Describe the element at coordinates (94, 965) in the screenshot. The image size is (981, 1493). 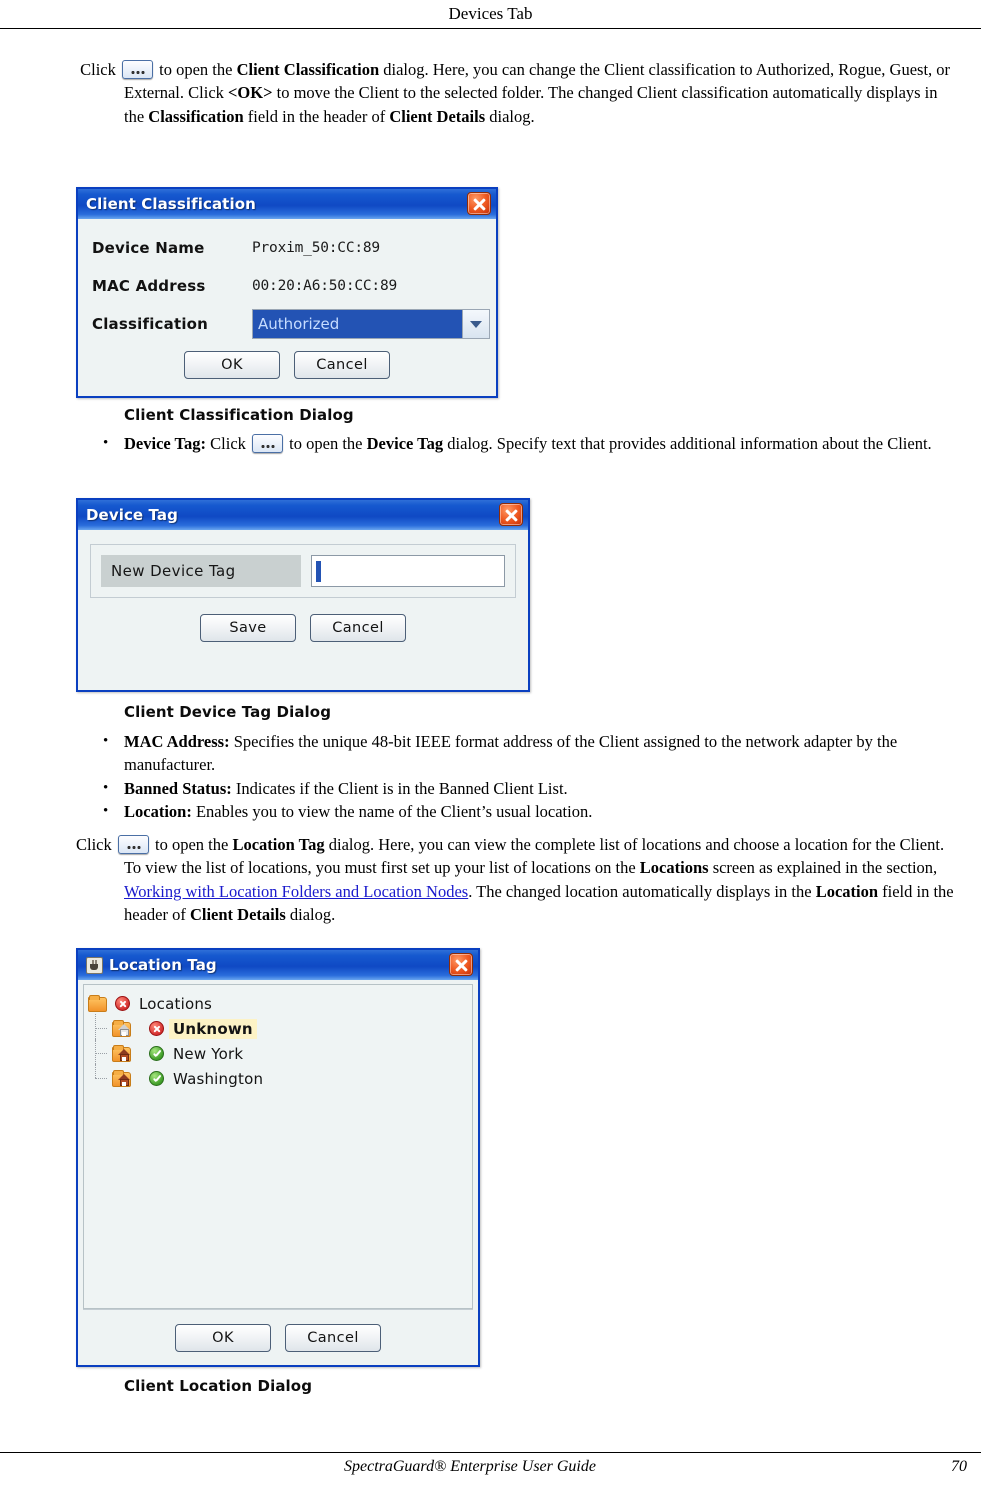
I see `java-app-icon` at that location.